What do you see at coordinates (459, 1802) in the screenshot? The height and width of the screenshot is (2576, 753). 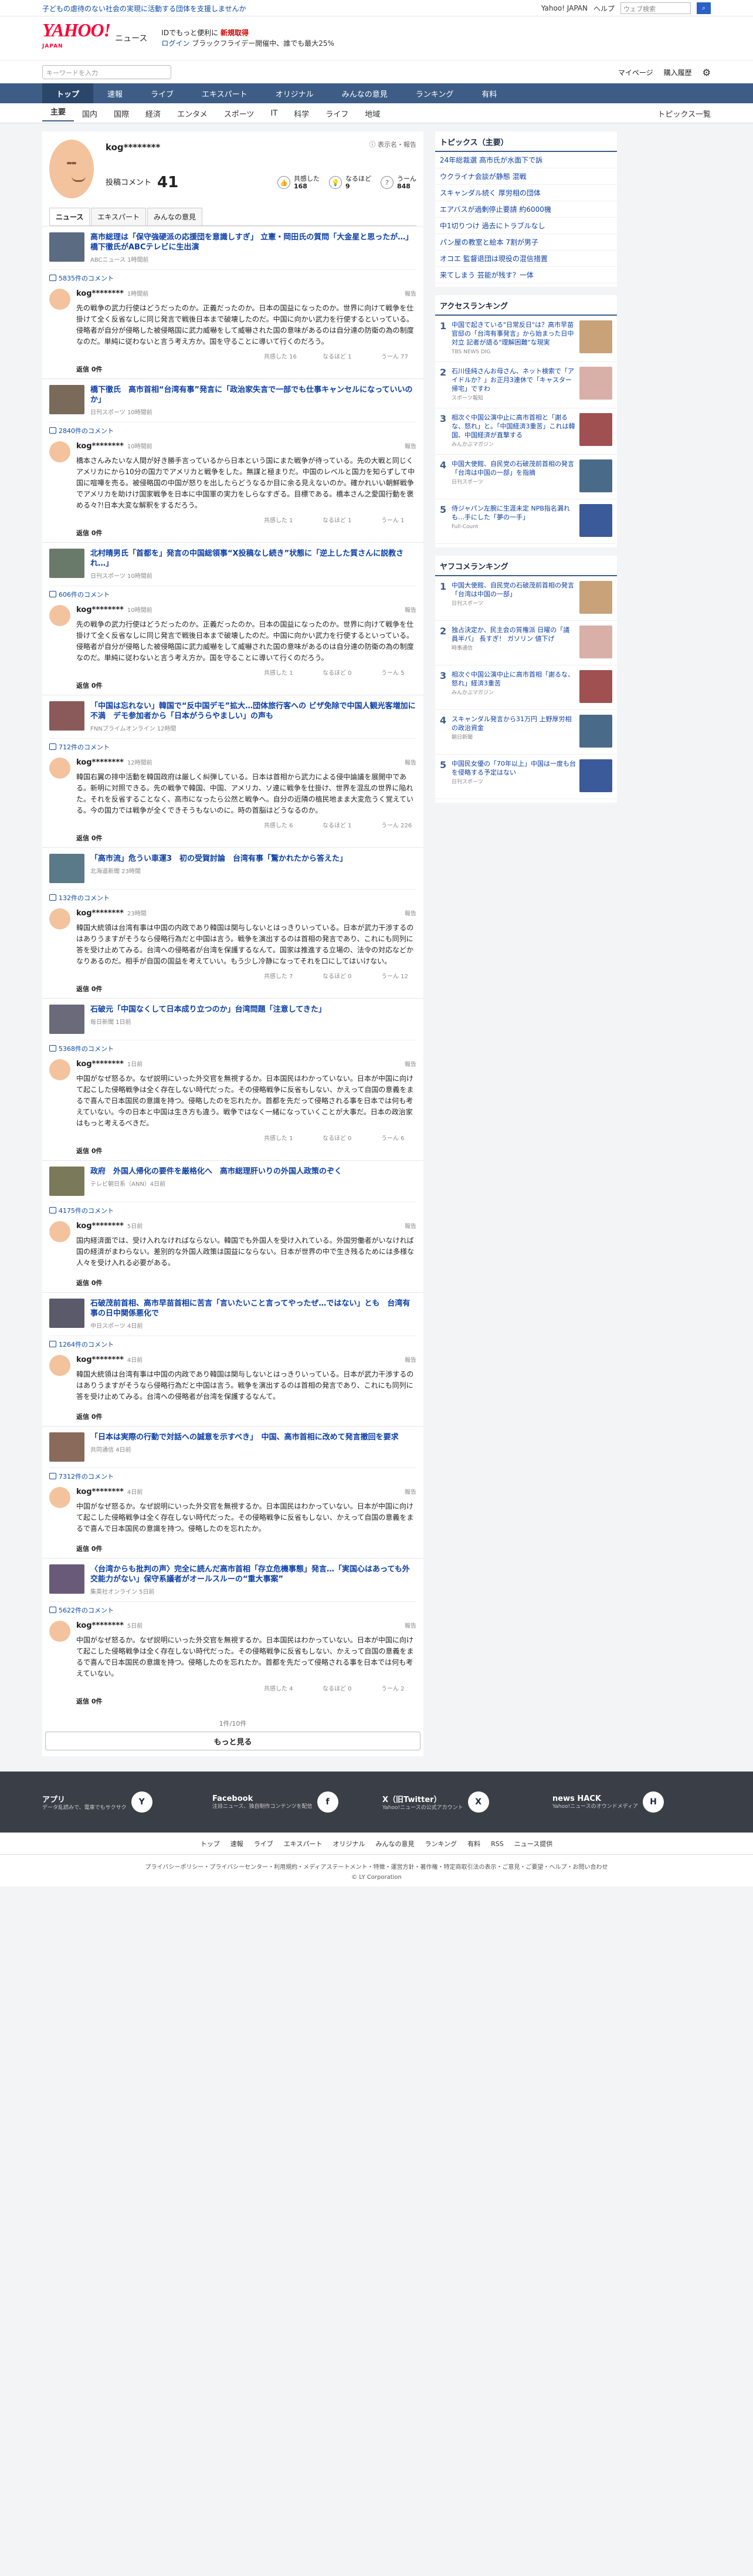 I see `footer-social-item: X（旧Twitter） Yahoo!ニュースの公式アカウント X` at bounding box center [459, 1802].